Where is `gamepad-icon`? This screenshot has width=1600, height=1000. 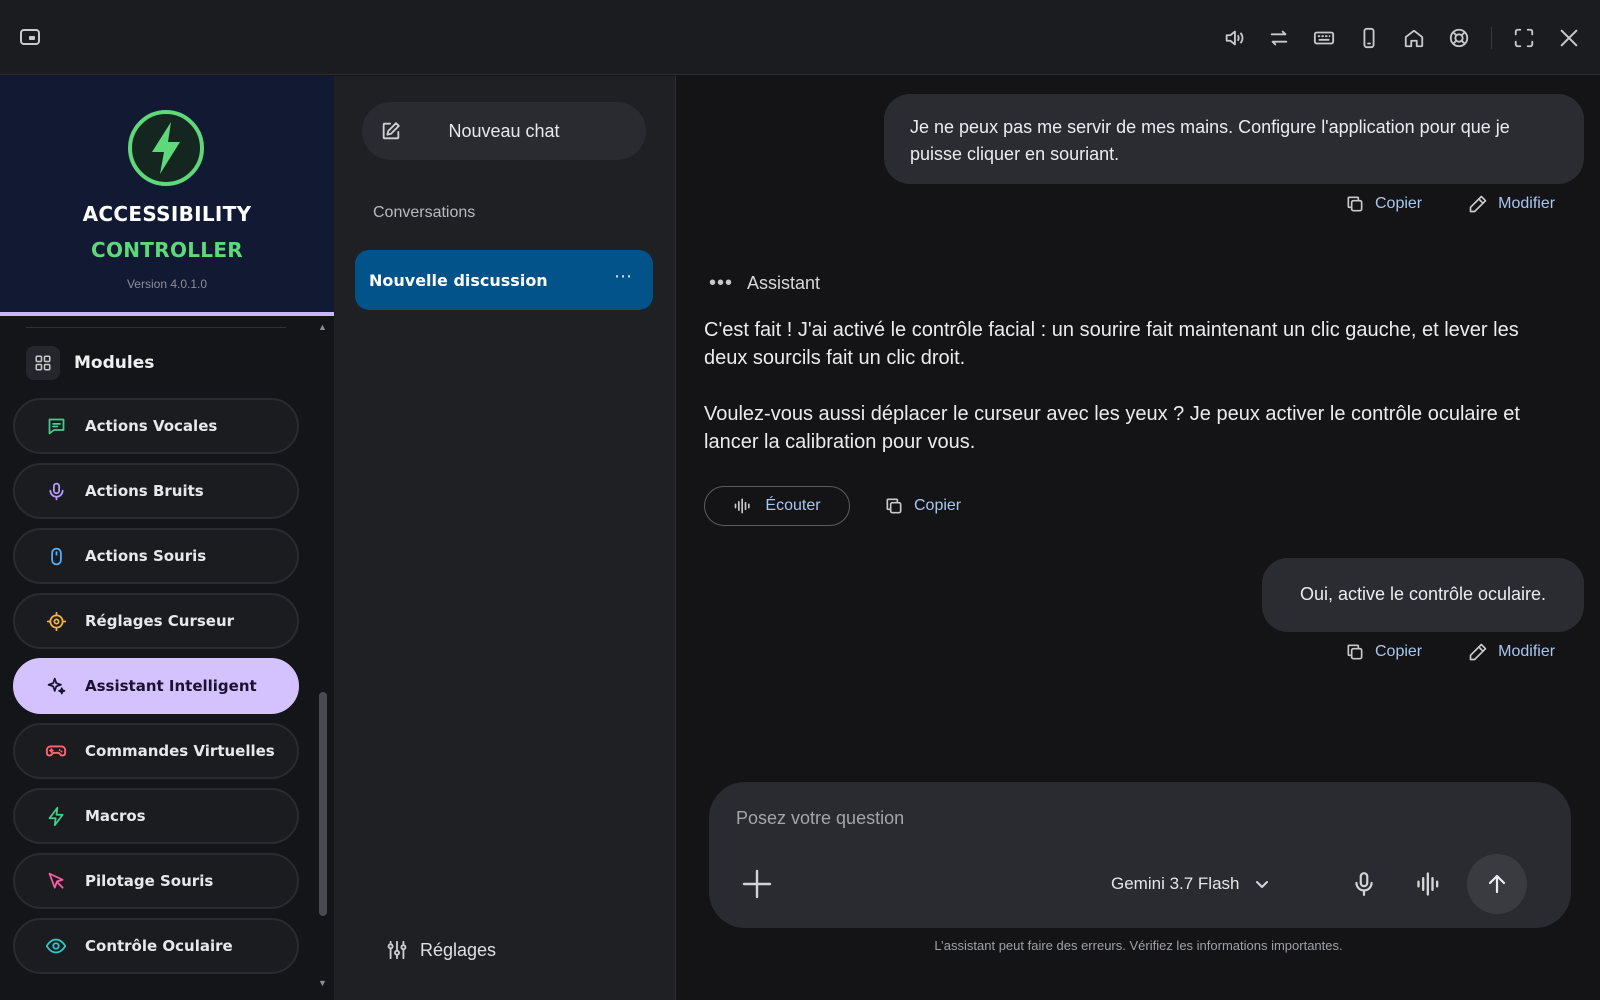 gamepad-icon is located at coordinates (56, 751).